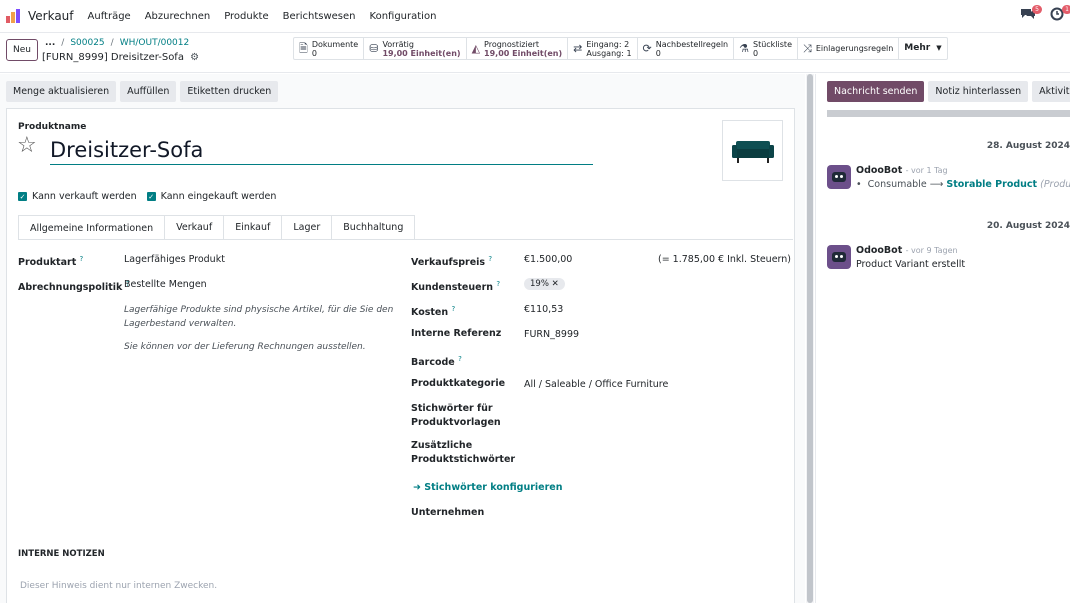 This screenshot has width=1070, height=603. Describe the element at coordinates (744, 48) in the screenshot. I see `flask-icon: ⚗` at that location.